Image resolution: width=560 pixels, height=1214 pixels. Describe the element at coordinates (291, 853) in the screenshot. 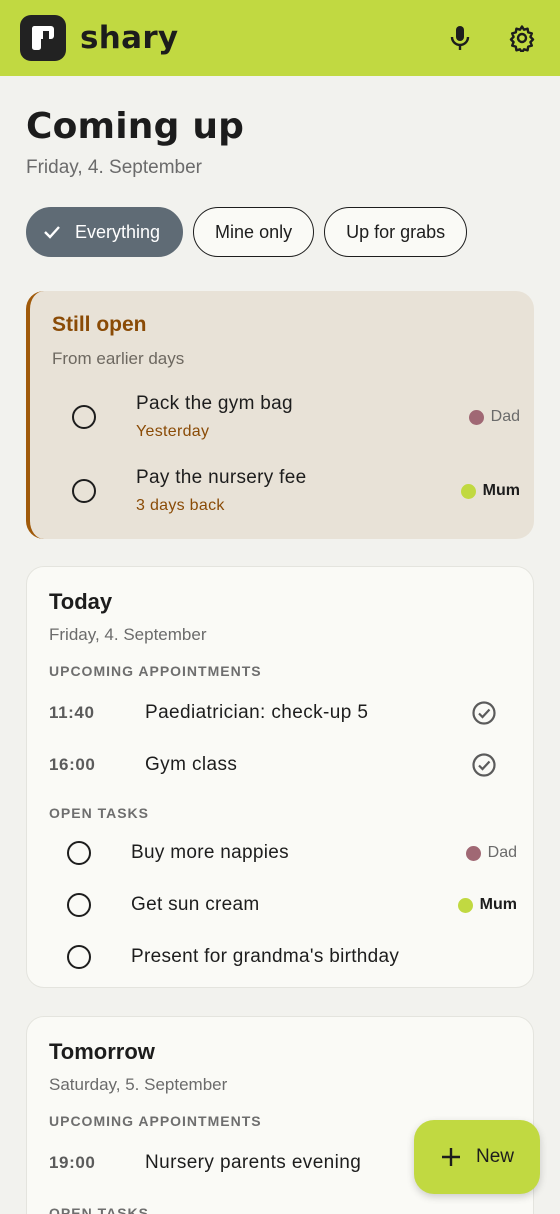

I see `list-item: Buy more nappies Dad` at that location.